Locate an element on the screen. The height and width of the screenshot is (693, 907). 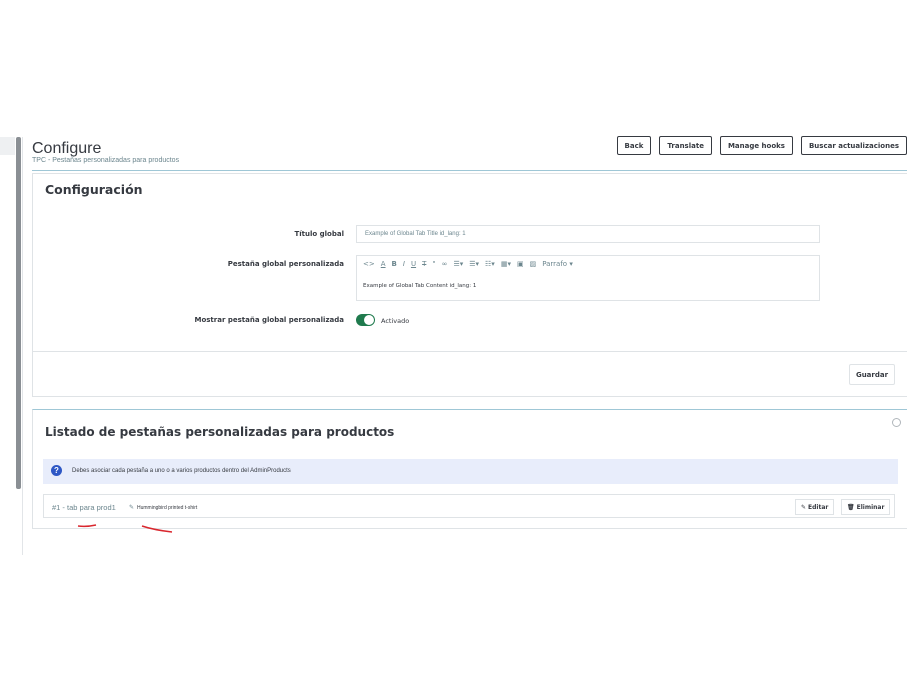
edit-label: Editar is located at coordinates (818, 507).